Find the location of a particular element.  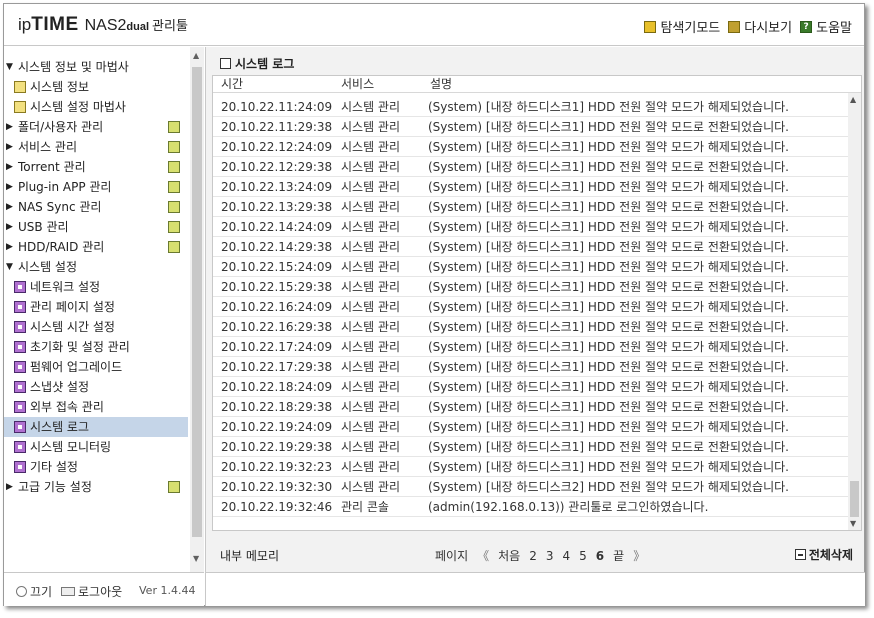

next-page-icon: 》 is located at coordinates (639, 555).